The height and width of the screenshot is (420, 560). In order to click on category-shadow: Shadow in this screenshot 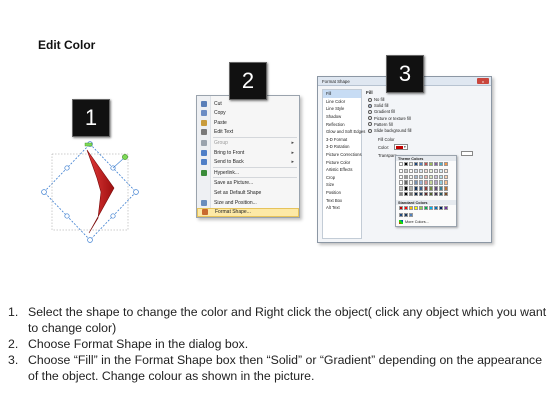, I will do `click(342, 117)`.